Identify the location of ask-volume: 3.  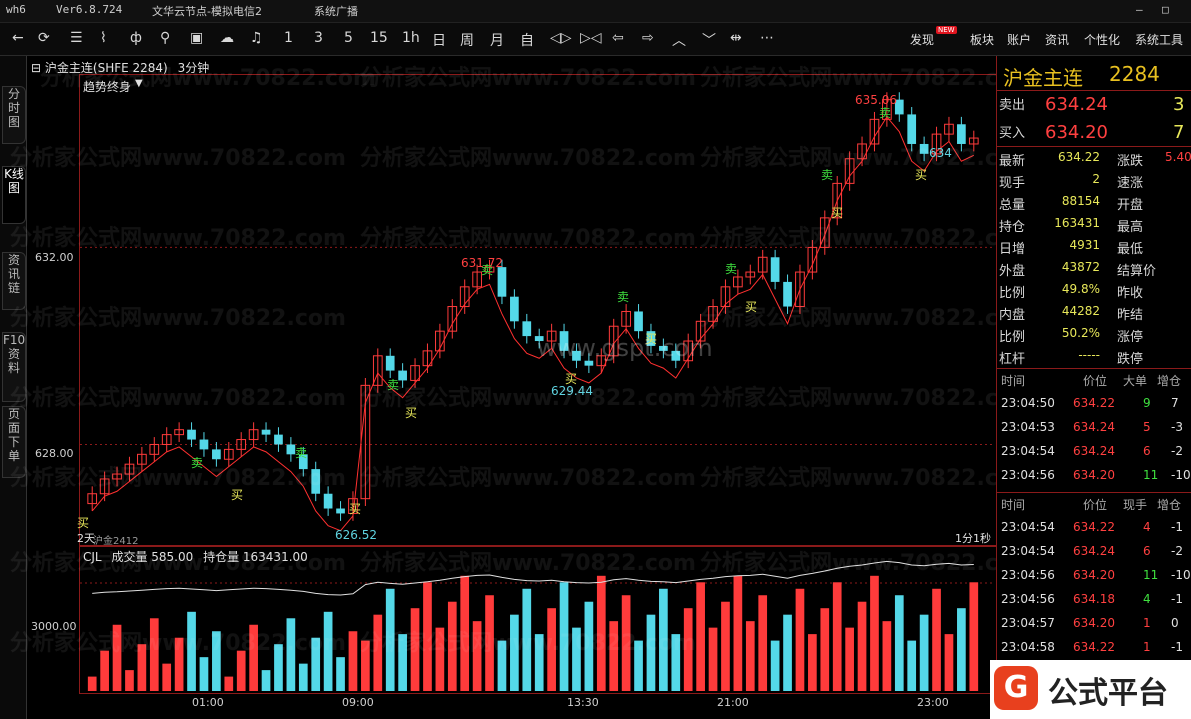
(1179, 104).